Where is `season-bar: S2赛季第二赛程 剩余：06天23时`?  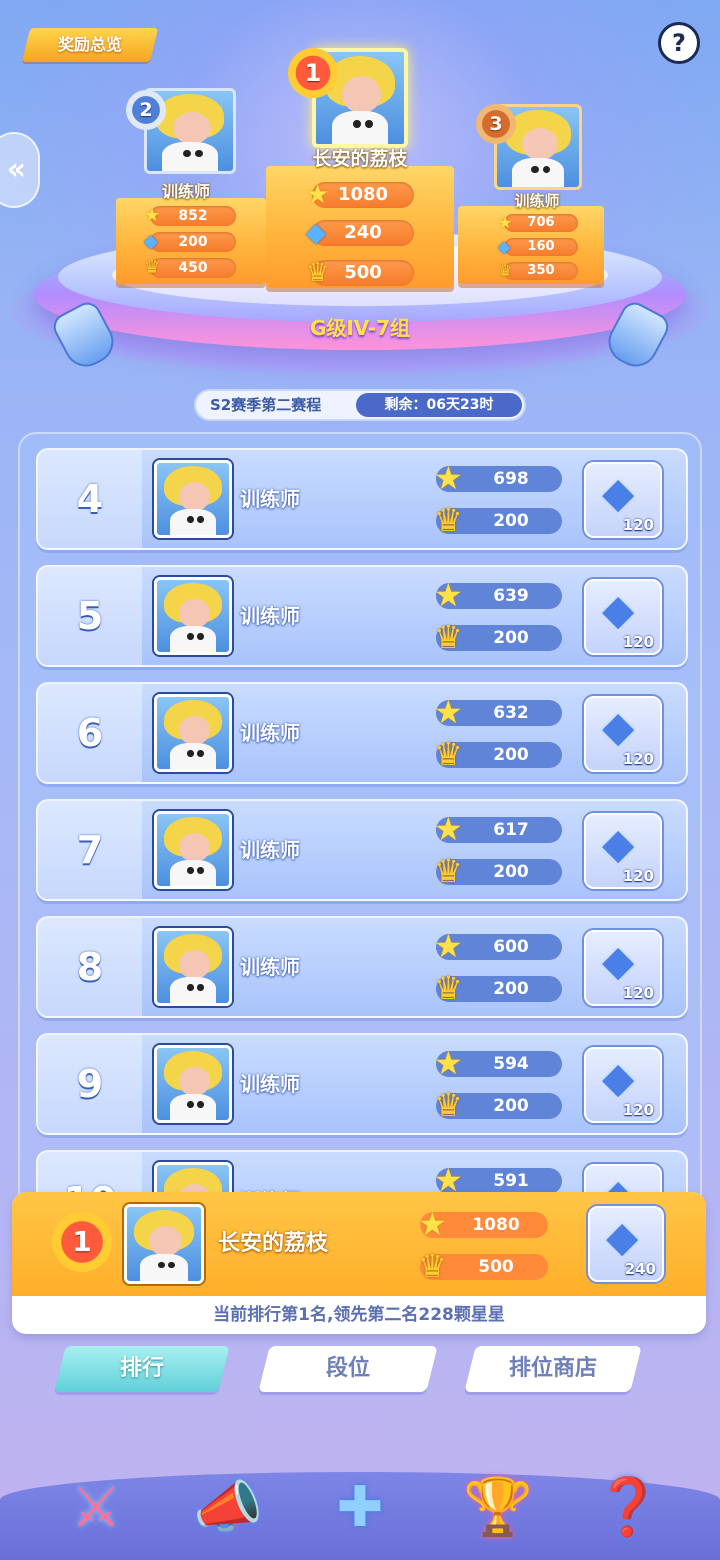
season-bar: S2赛季第二赛程 剩余：06天23时 is located at coordinates (360, 405).